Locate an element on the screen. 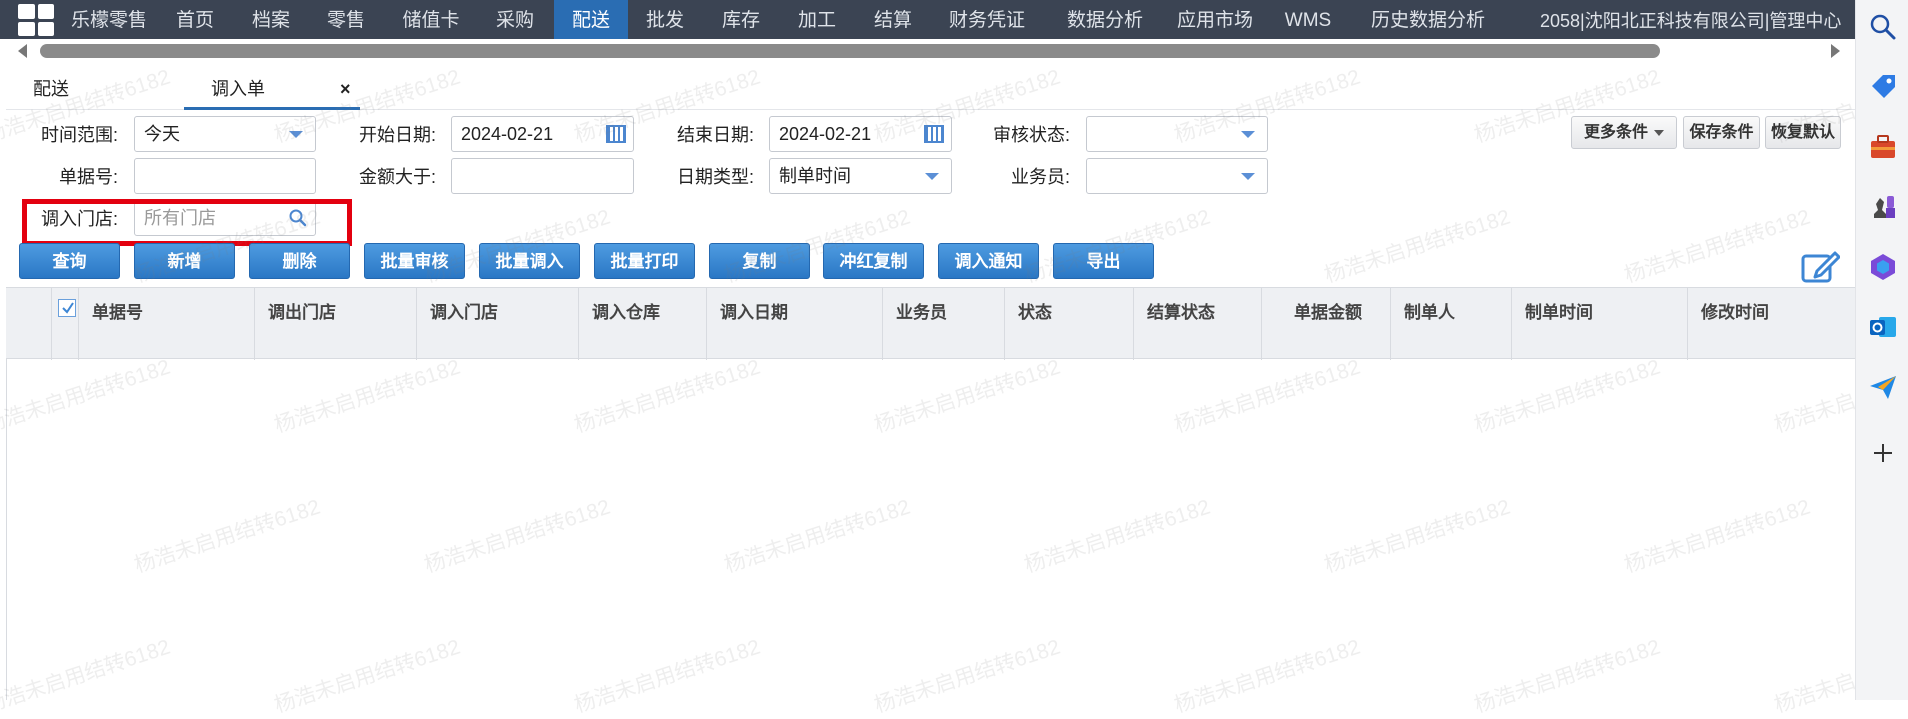  col-doc-no: 单据号 is located at coordinates (167, 324).